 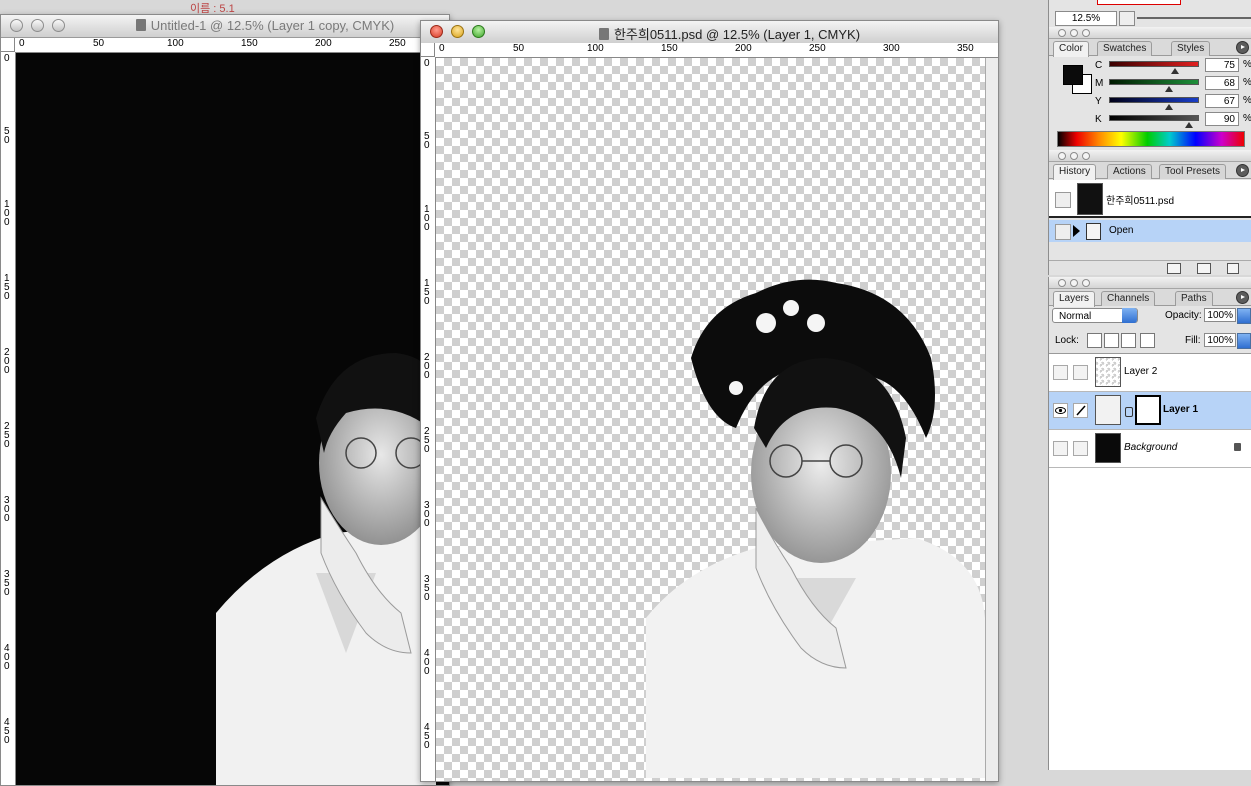 I want to click on layer-row-layer-2: Layer 2, so click(x=1150, y=373).